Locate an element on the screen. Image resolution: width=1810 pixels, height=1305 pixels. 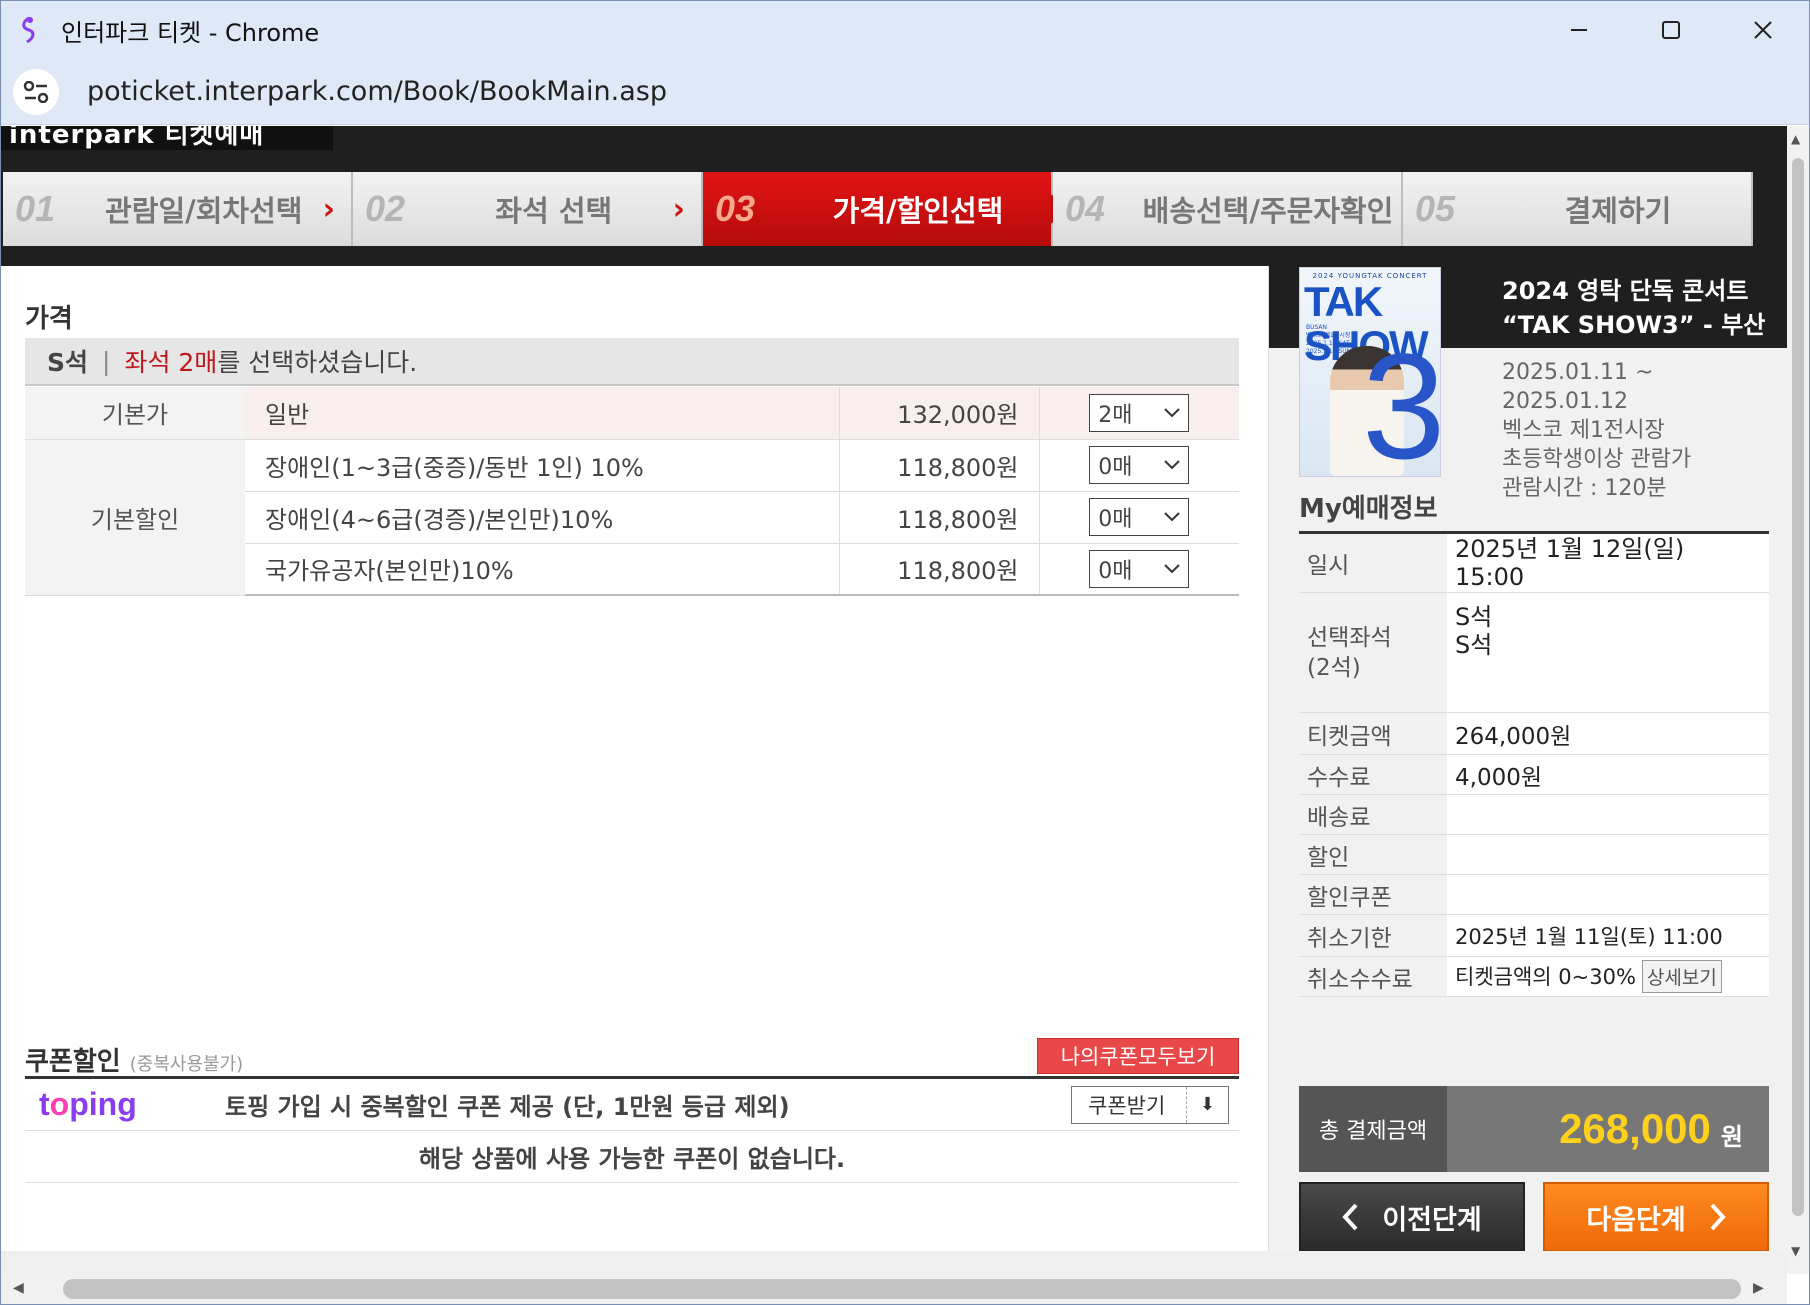
price-name: 장애인(4~6급(경증)/본인만)10% is located at coordinates (542, 517).